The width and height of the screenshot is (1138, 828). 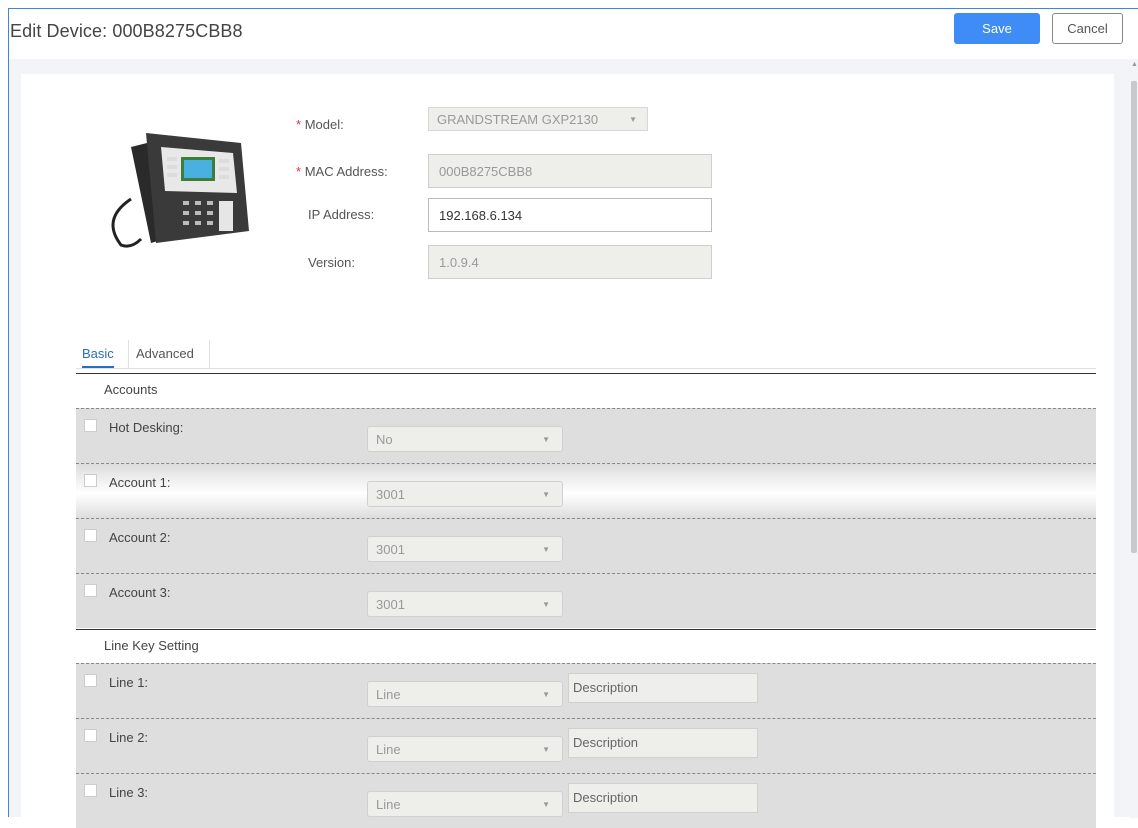 I want to click on tab-advanced: Advanced, so click(x=165, y=353).